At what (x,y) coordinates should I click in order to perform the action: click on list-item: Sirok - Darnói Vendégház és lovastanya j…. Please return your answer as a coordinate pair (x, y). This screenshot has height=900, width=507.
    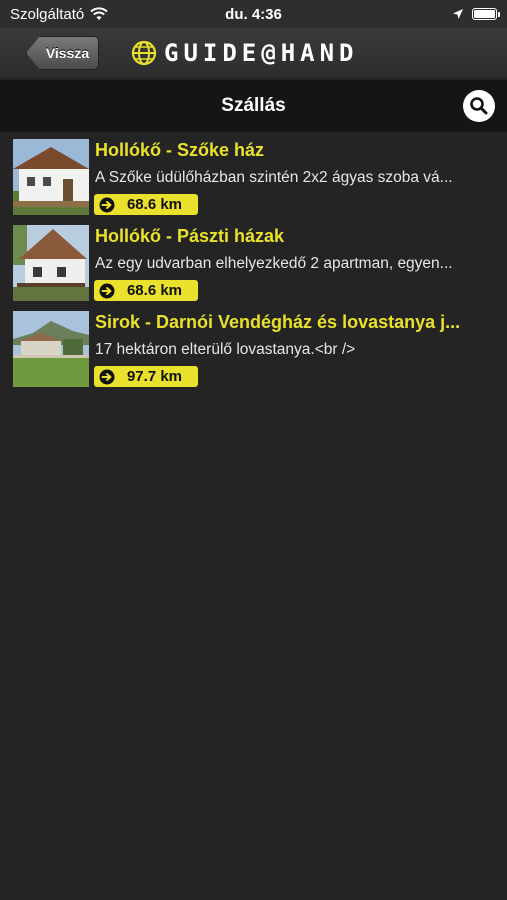
    Looking at the image, I should click on (253, 353).